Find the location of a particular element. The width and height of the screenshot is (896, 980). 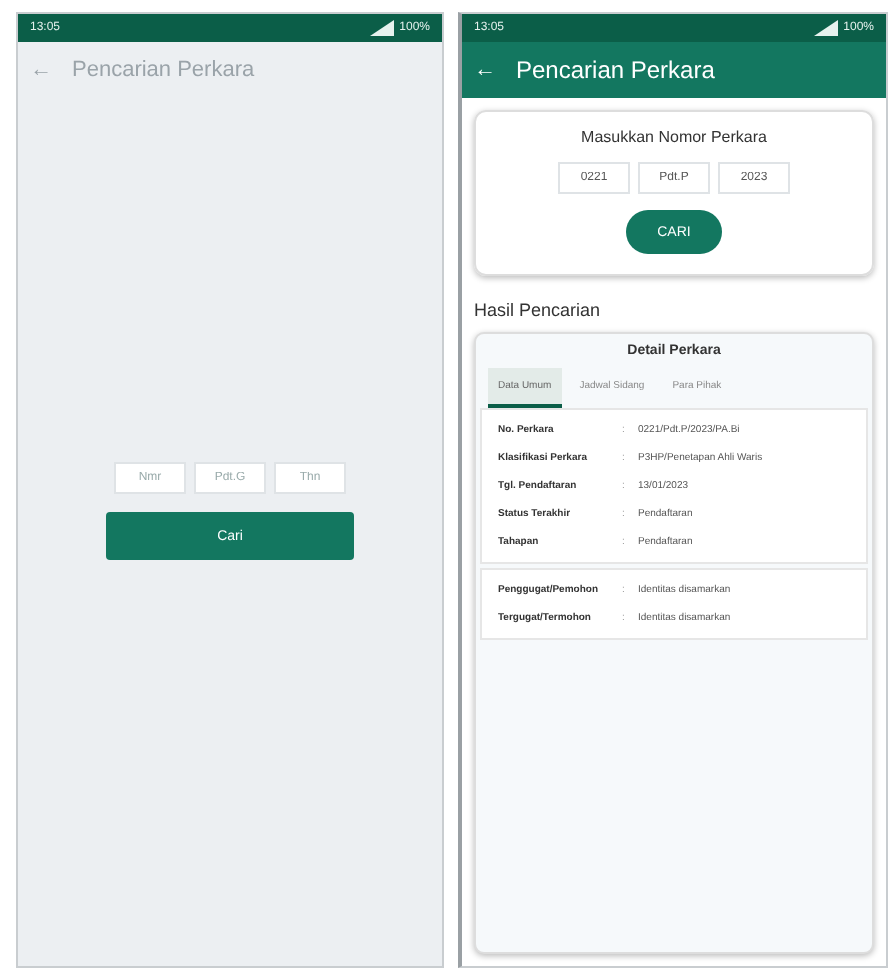

search-heading: Masukkan Nomor Perkara is located at coordinates (674, 137).